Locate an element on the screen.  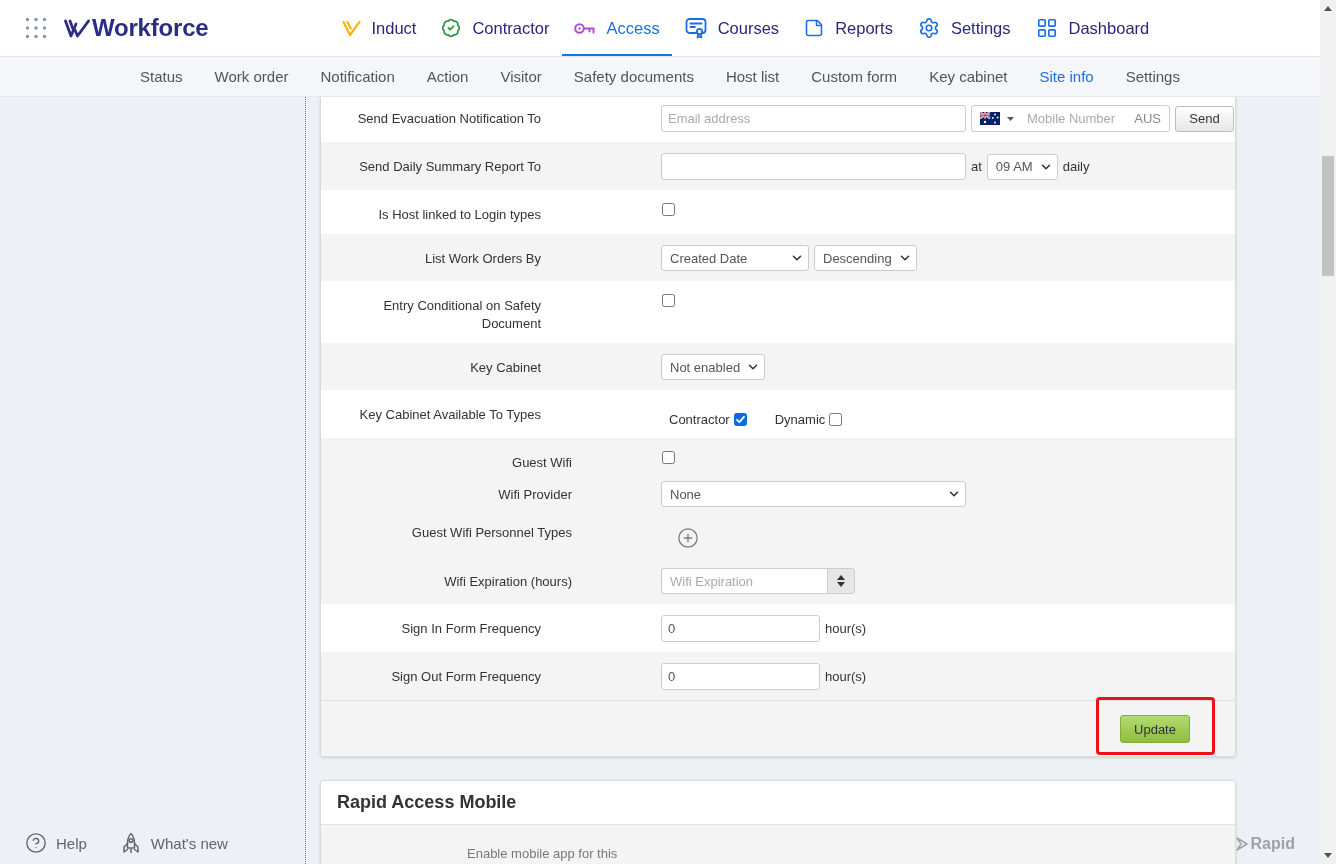
key-icon is located at coordinates (585, 28).